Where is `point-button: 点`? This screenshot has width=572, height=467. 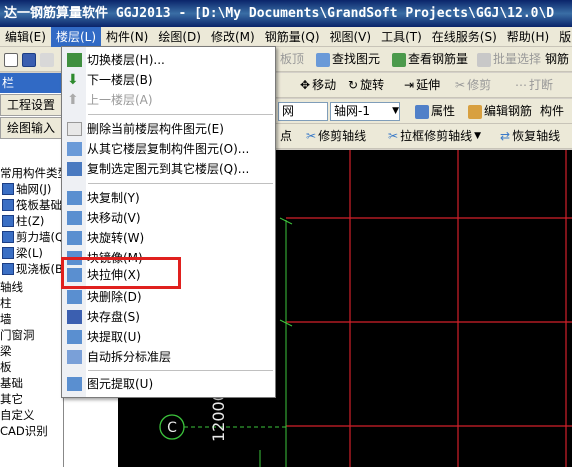 point-button: 点 is located at coordinates (286, 136).